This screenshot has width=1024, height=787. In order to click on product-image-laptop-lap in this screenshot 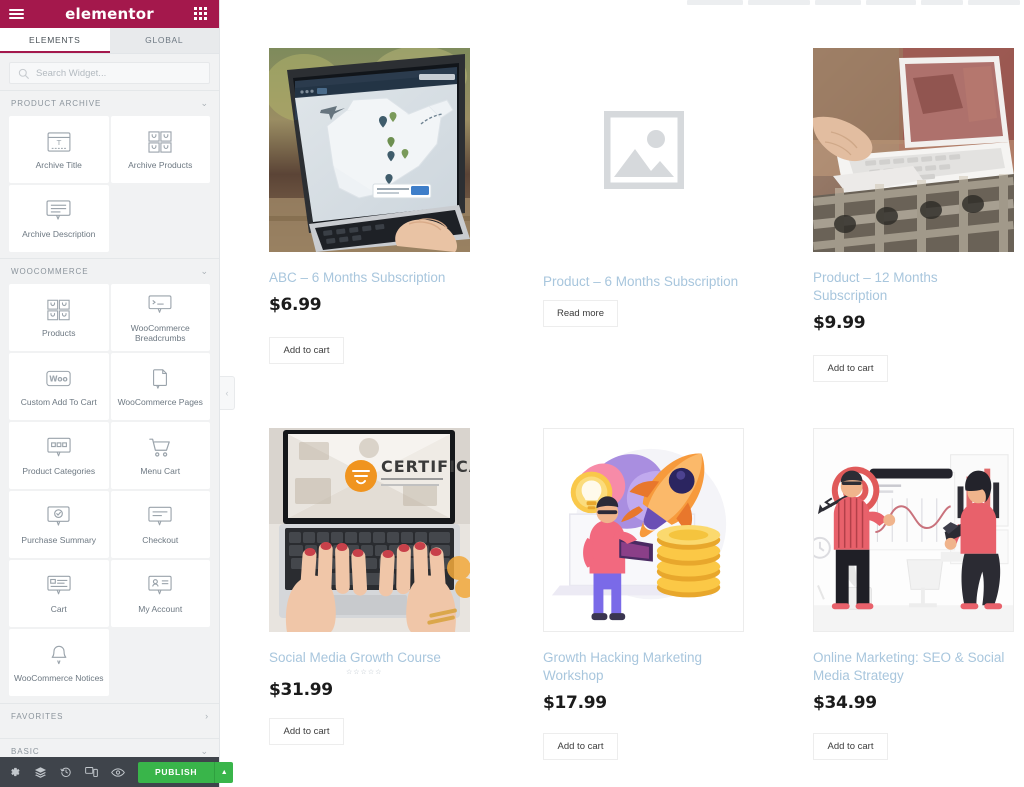, I will do `click(913, 150)`.